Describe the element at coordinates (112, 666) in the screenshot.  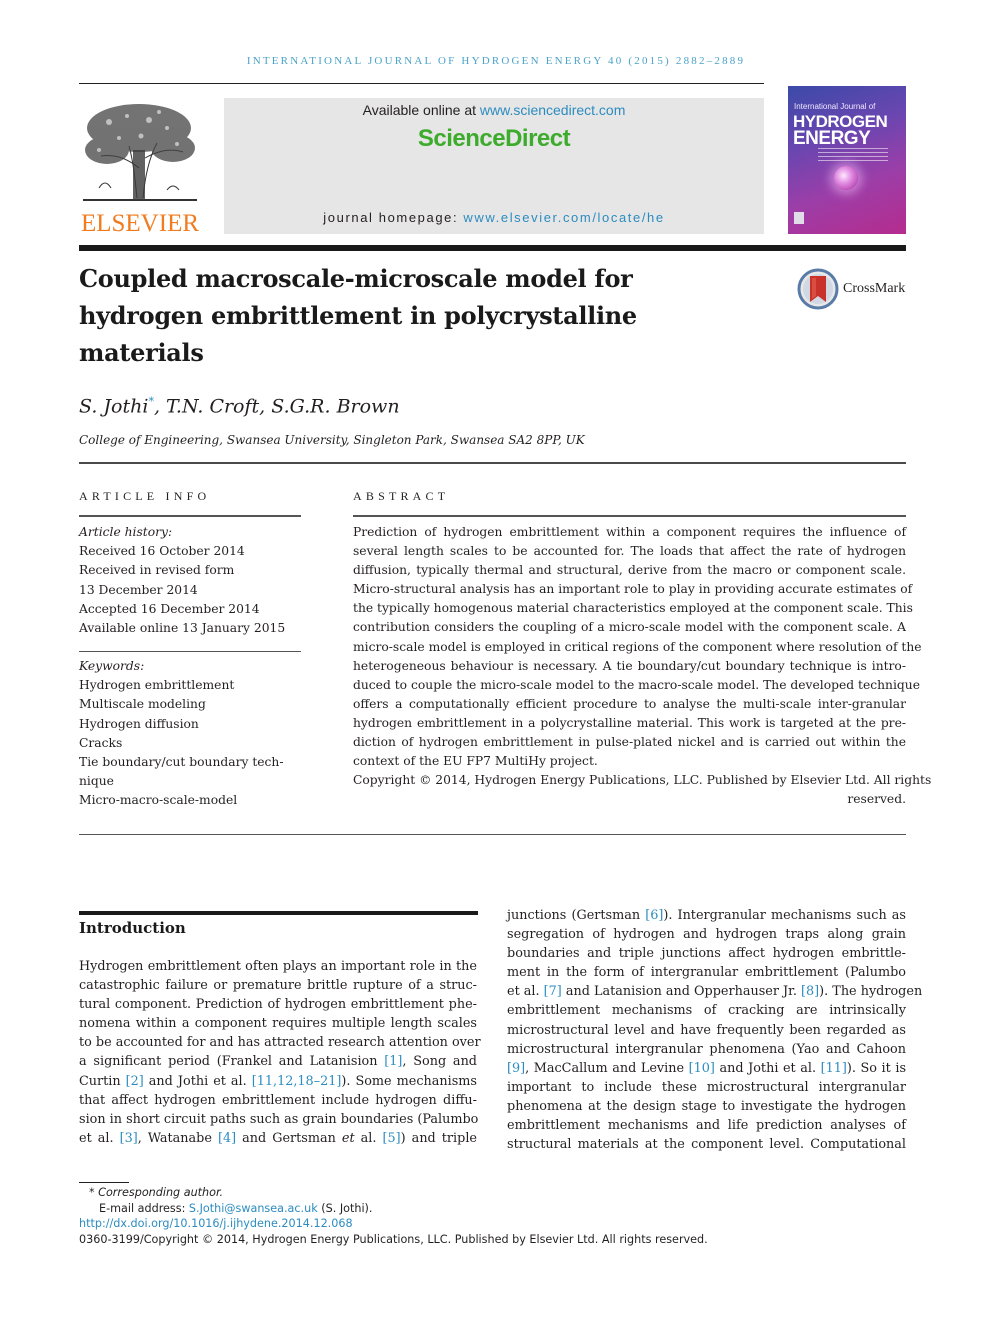
I see `keywords-label: Keywords:` at that location.